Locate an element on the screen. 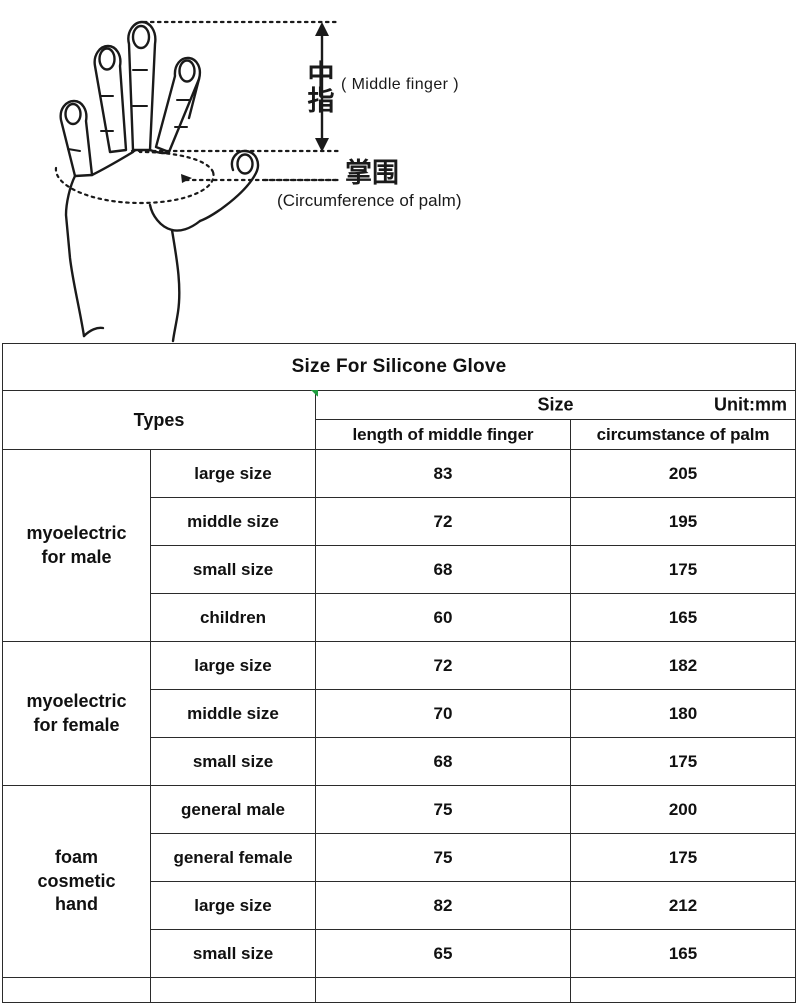  size-unit-header: Size Unit:mm is located at coordinates (555, 405).